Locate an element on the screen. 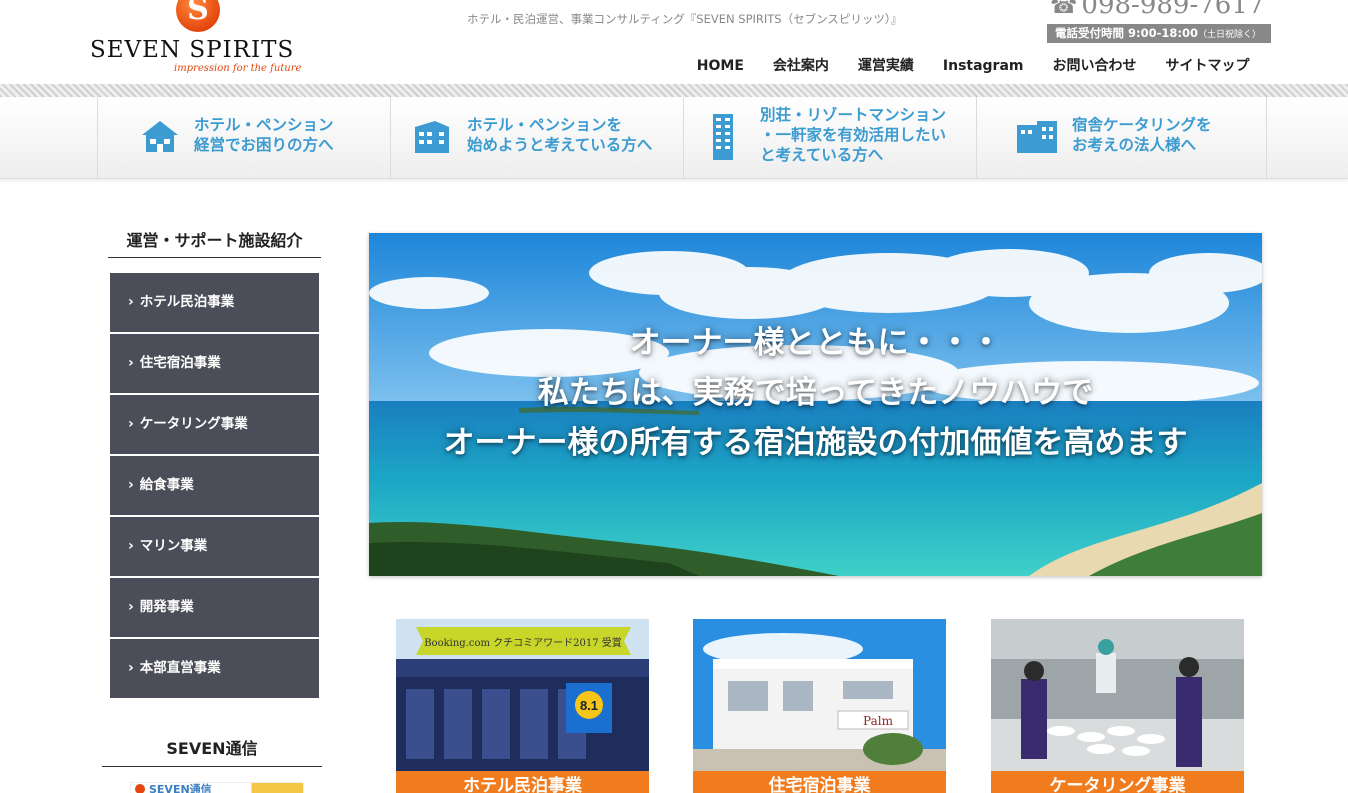 The height and width of the screenshot is (793, 1348). phone-icon: ☎ is located at coordinates (1064, 9).